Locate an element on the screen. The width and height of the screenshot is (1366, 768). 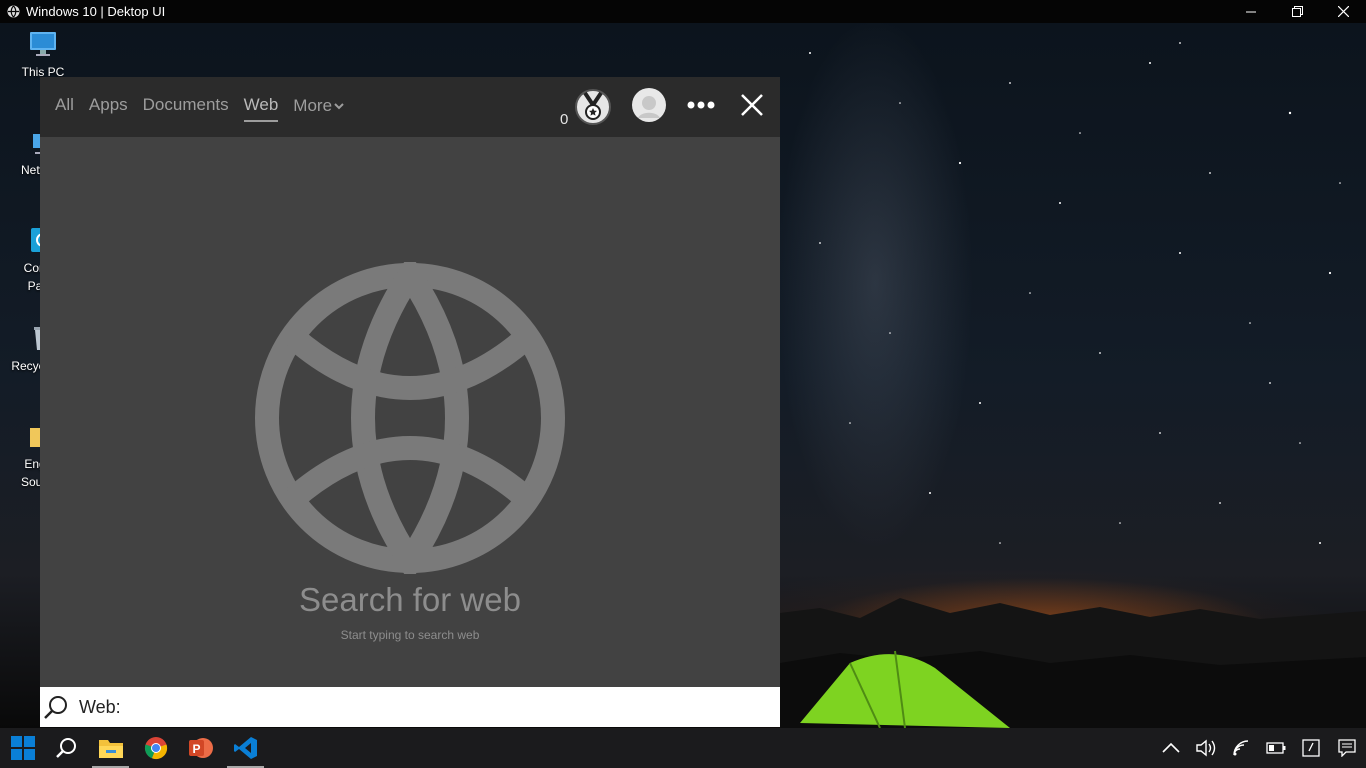
empty-state-subtitle: Start typing to search web is located at coordinates (410, 635).